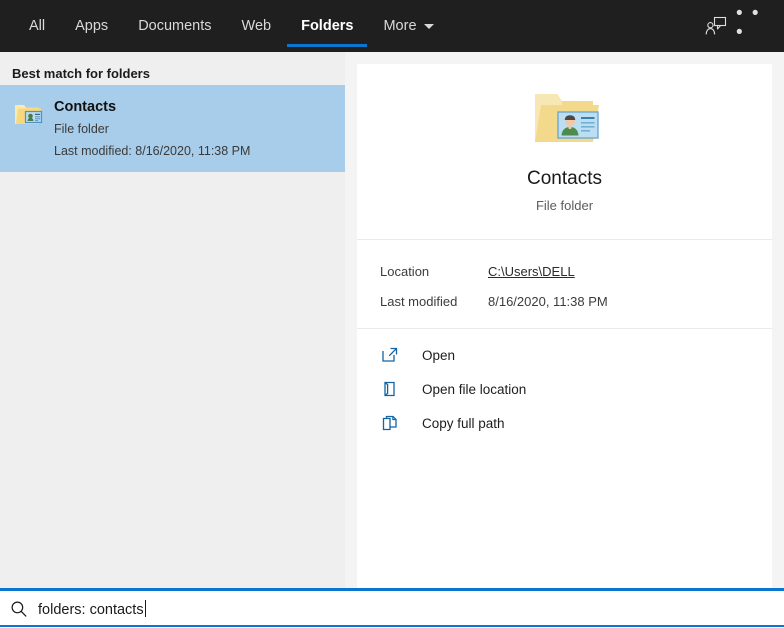 This screenshot has width=784, height=628. I want to click on tab-web: Web, so click(257, 26).